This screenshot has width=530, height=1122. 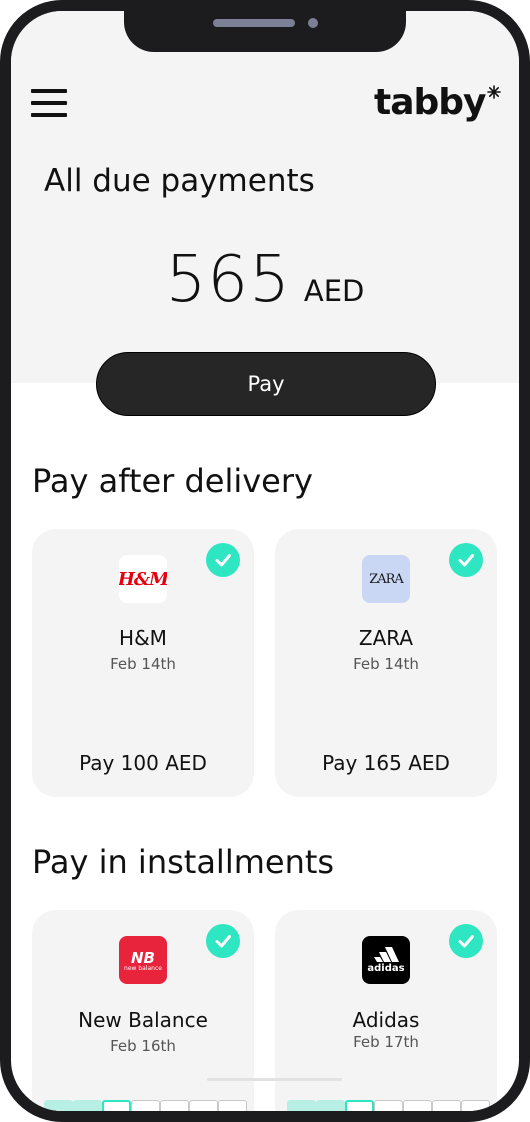 I want to click on front-camera, so click(x=313, y=23).